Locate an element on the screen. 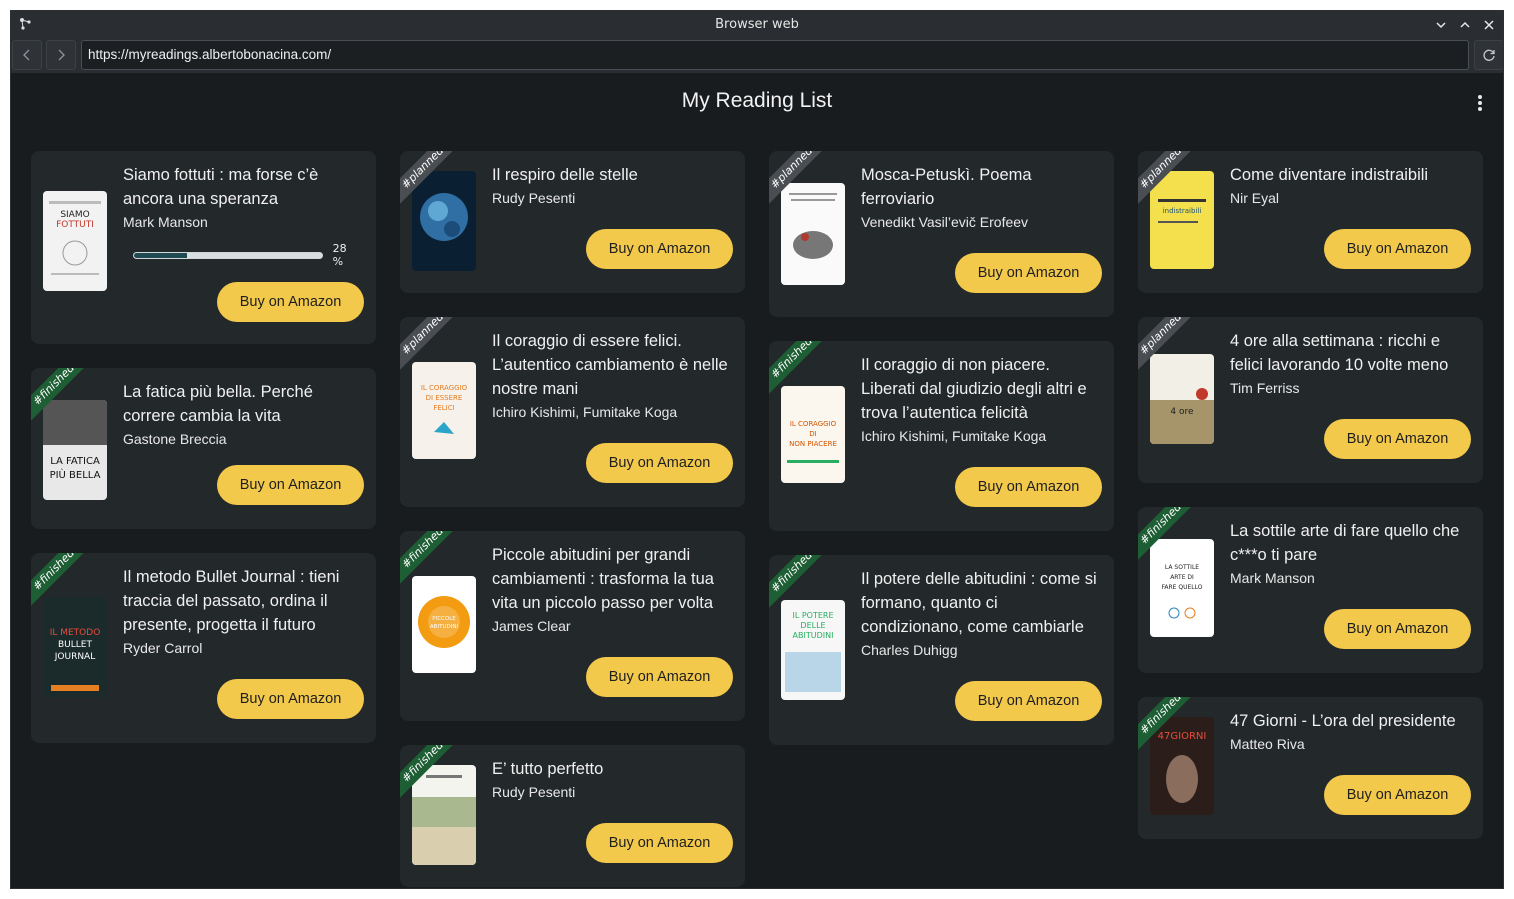 This screenshot has height=899, width=1514. more-menu-icon is located at coordinates (1480, 104).